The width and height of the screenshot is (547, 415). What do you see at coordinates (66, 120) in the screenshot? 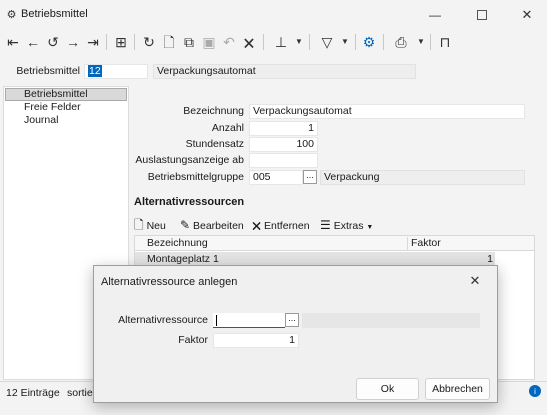
I see `sidebar-item-journal: Journal` at bounding box center [66, 120].